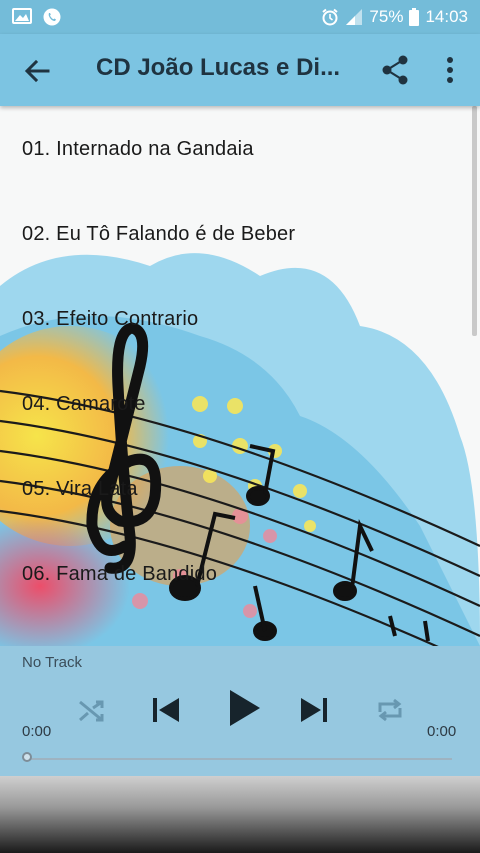 The image size is (480, 853). I want to click on image-icon, so click(22, 16).